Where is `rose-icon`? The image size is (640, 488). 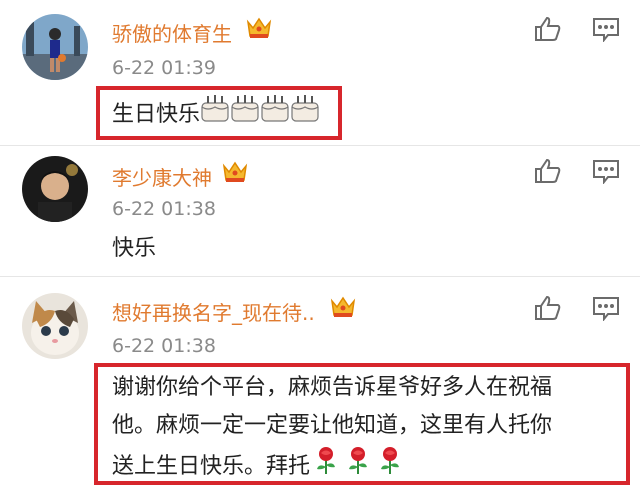
rose-icon is located at coordinates (358, 466).